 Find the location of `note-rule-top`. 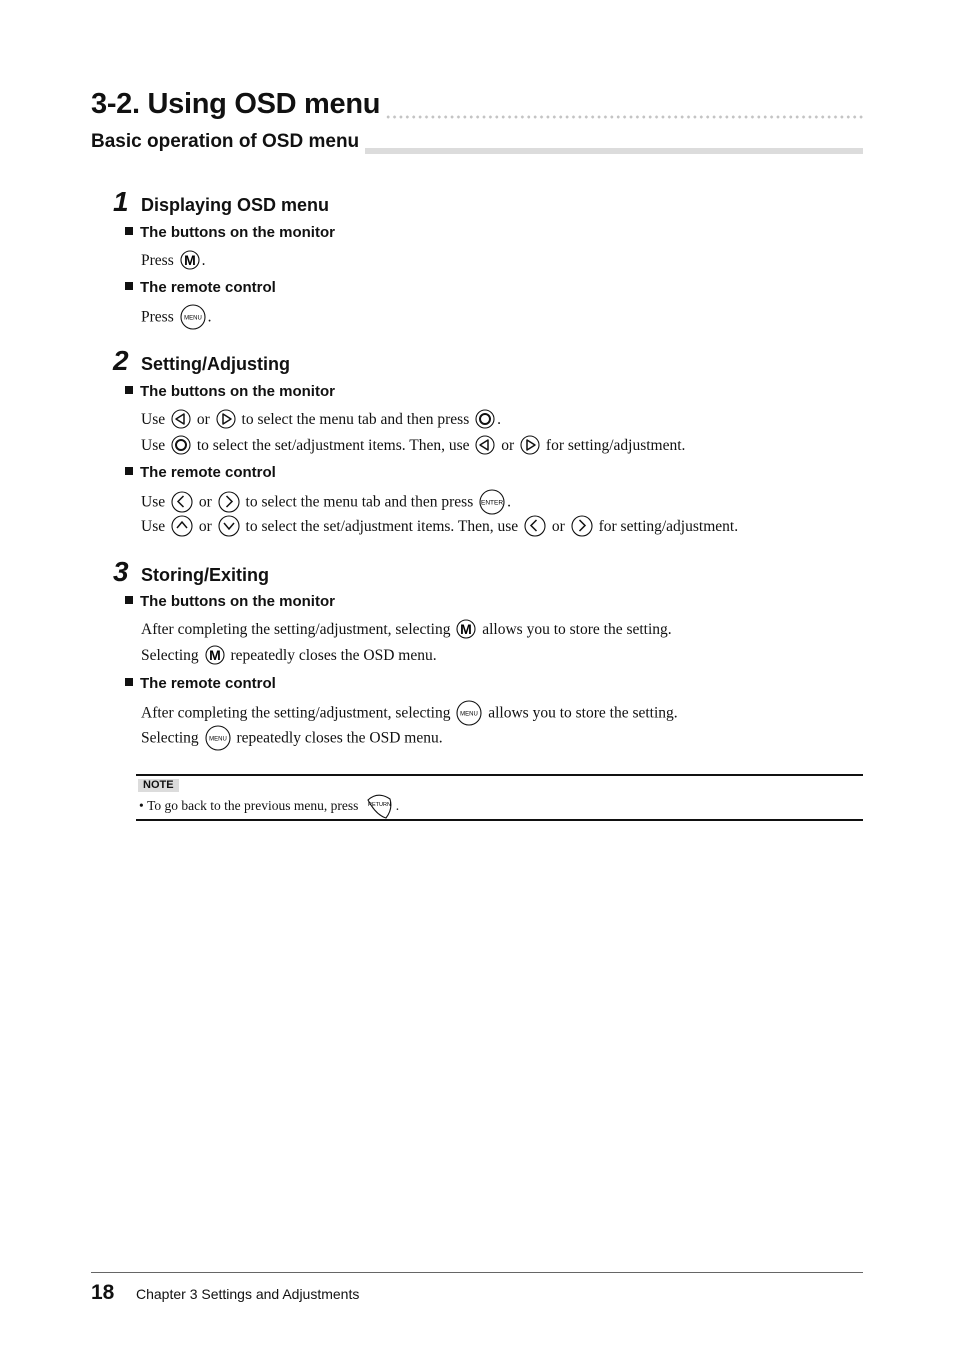

note-rule-top is located at coordinates (499, 775).